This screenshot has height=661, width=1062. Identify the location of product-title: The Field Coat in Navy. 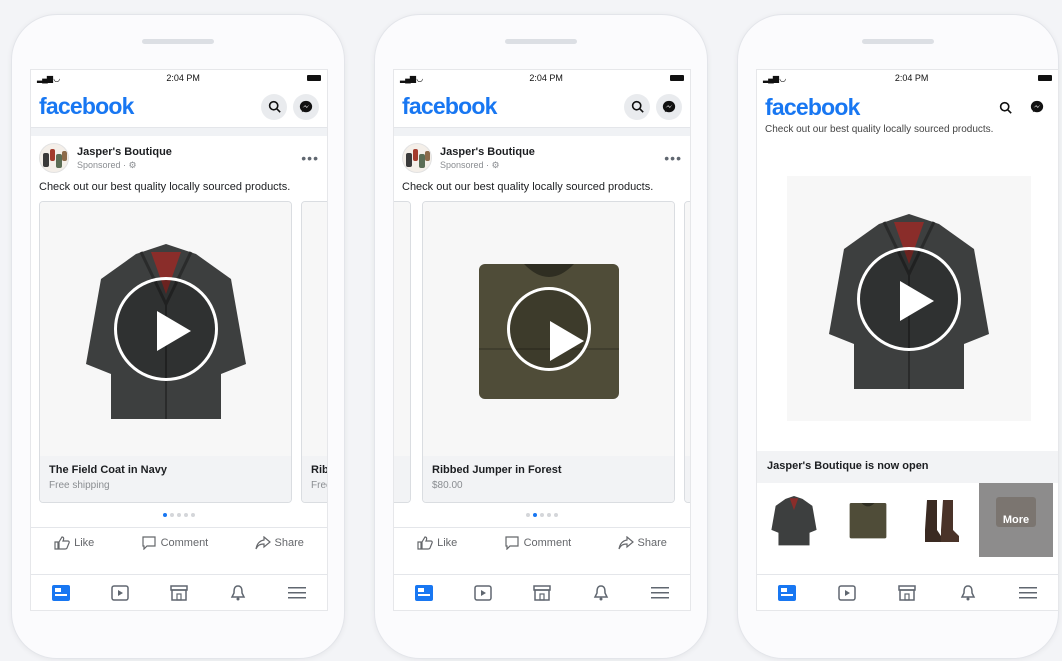
(165, 470).